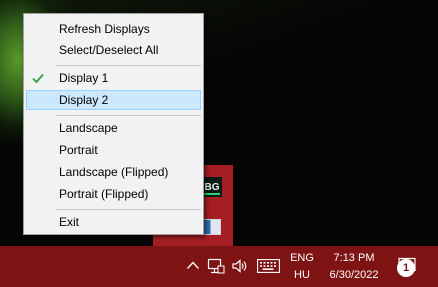 Image resolution: width=438 pixels, height=287 pixels. Describe the element at coordinates (354, 275) in the screenshot. I see `clock-date: 6/30/2022` at that location.